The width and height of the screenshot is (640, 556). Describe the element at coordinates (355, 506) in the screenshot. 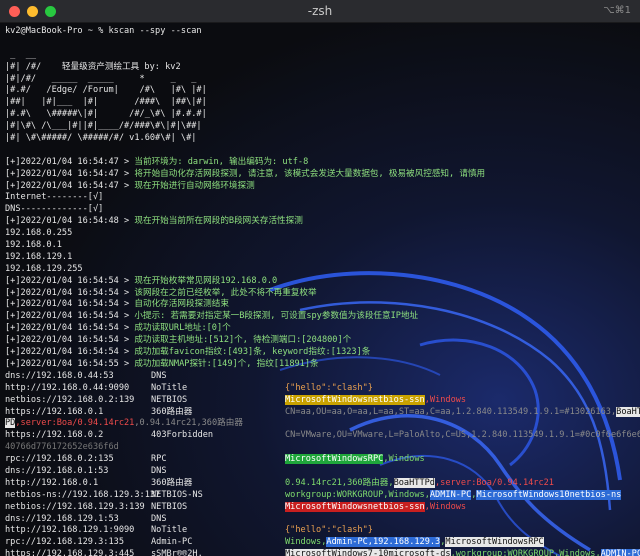

I see `fingerprint-fragment: MicrosoftWindowsnetbios-ssn` at that location.